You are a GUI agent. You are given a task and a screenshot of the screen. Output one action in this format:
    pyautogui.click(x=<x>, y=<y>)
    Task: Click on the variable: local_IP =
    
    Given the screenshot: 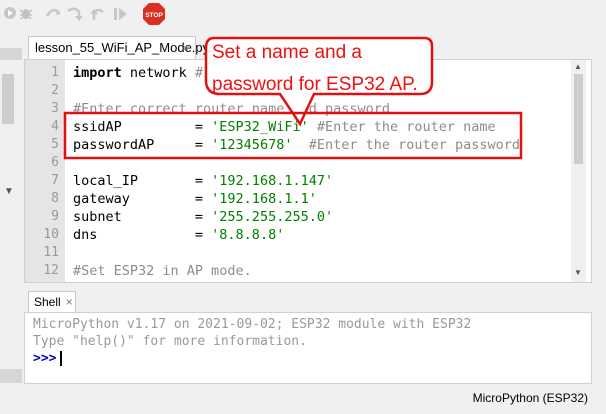 What is the action you would take?
    pyautogui.click(x=142, y=181)
    